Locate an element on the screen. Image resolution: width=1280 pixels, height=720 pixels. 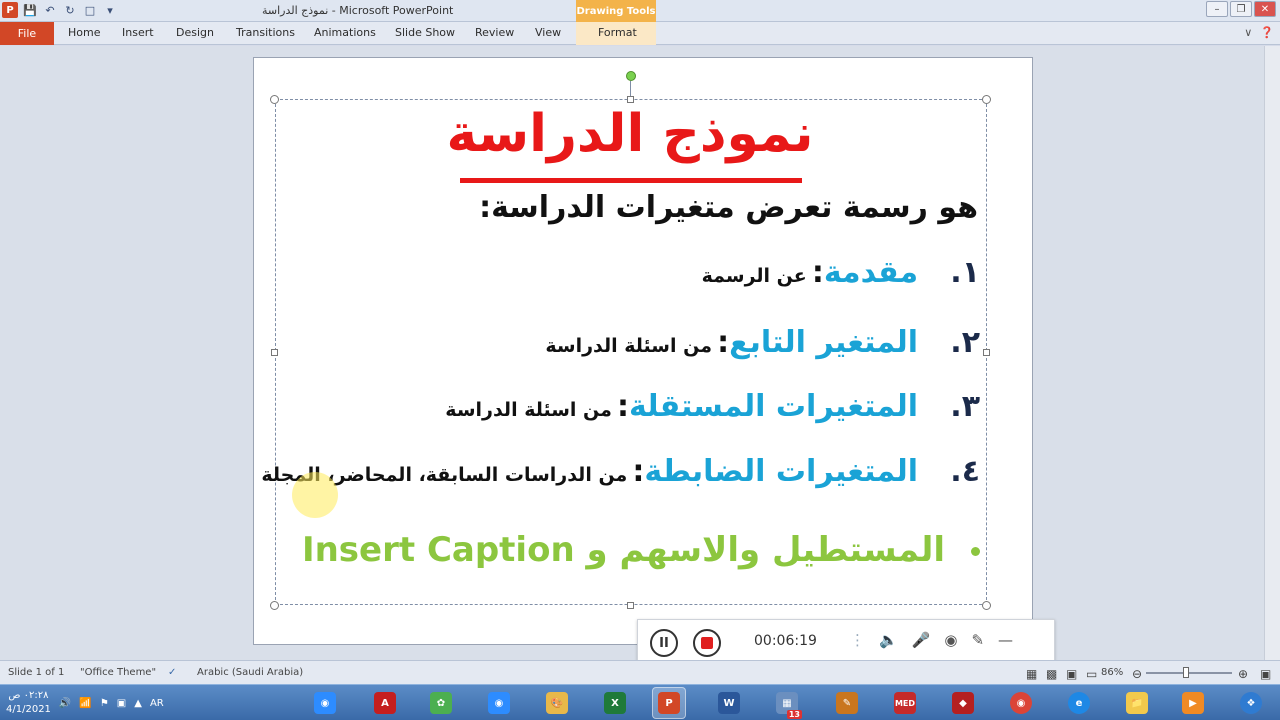
stop-icon is located at coordinates (707, 643).